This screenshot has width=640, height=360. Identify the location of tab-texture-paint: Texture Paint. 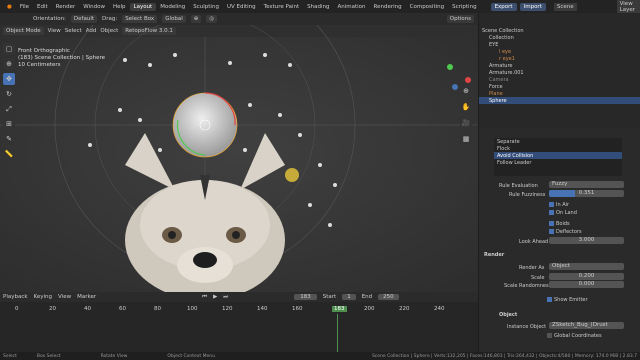
(282, 7).